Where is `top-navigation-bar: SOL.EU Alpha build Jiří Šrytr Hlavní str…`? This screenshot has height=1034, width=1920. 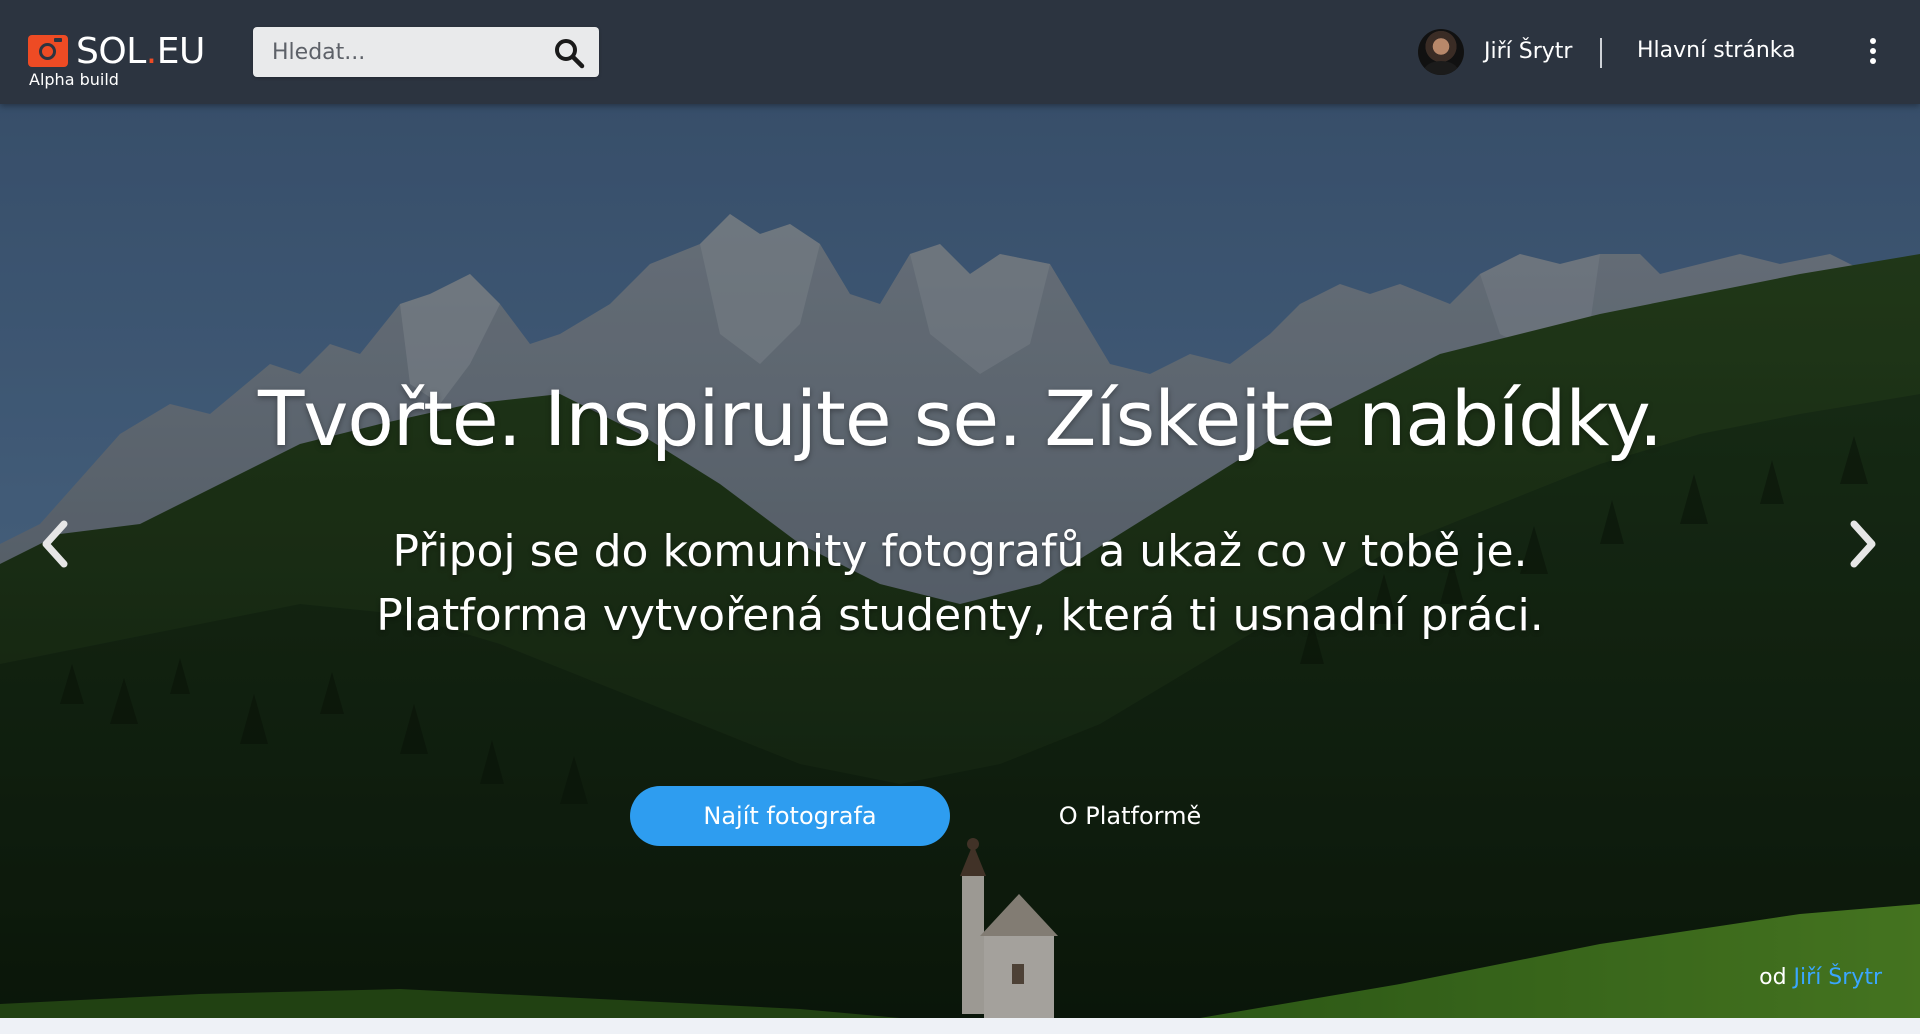
top-navigation-bar: SOL.EU Alpha build Jiří Šrytr Hlavní str… is located at coordinates (960, 52).